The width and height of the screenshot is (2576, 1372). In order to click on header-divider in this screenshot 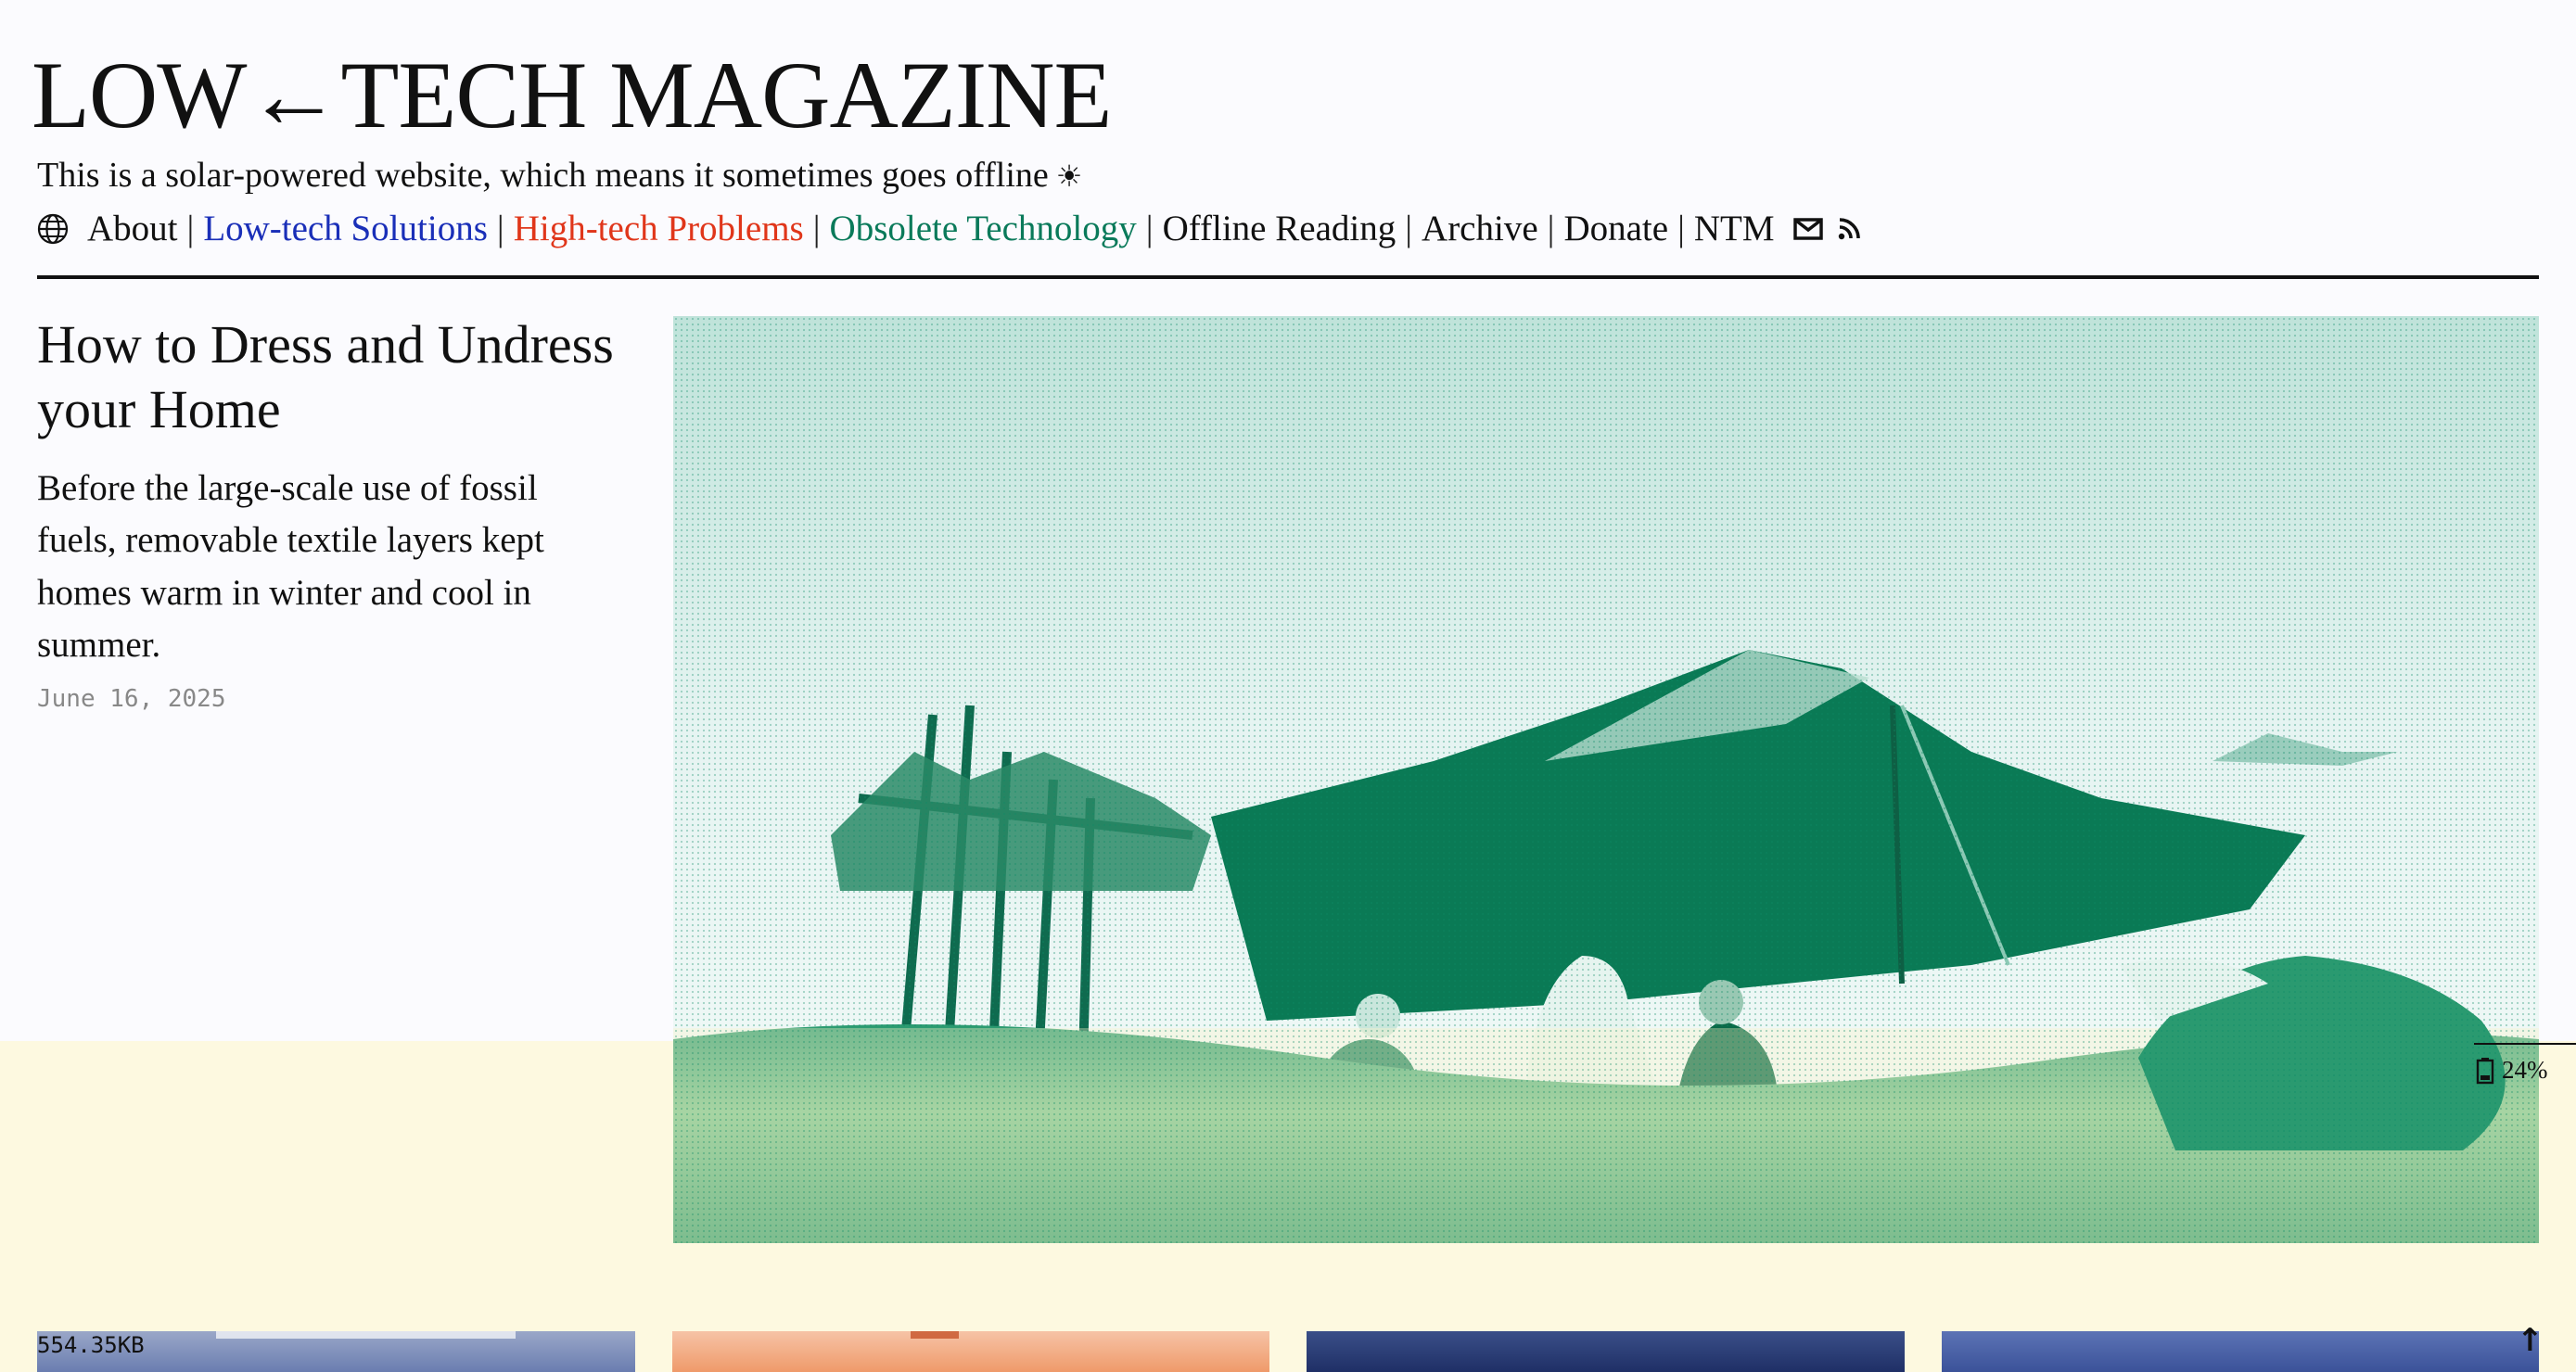, I will do `click(1288, 277)`.